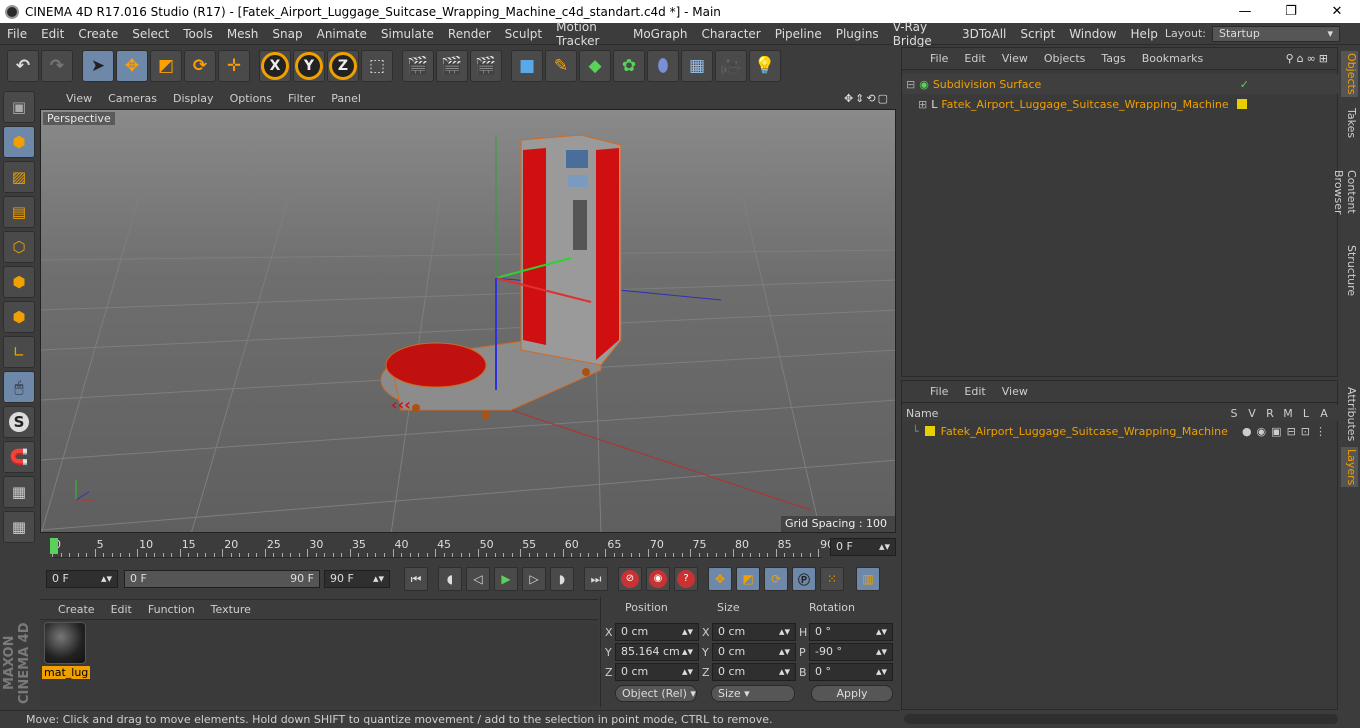 This screenshot has height=728, width=1360. What do you see at coordinates (19, 142) in the screenshot?
I see `model-mode-button: ⬢` at bounding box center [19, 142].